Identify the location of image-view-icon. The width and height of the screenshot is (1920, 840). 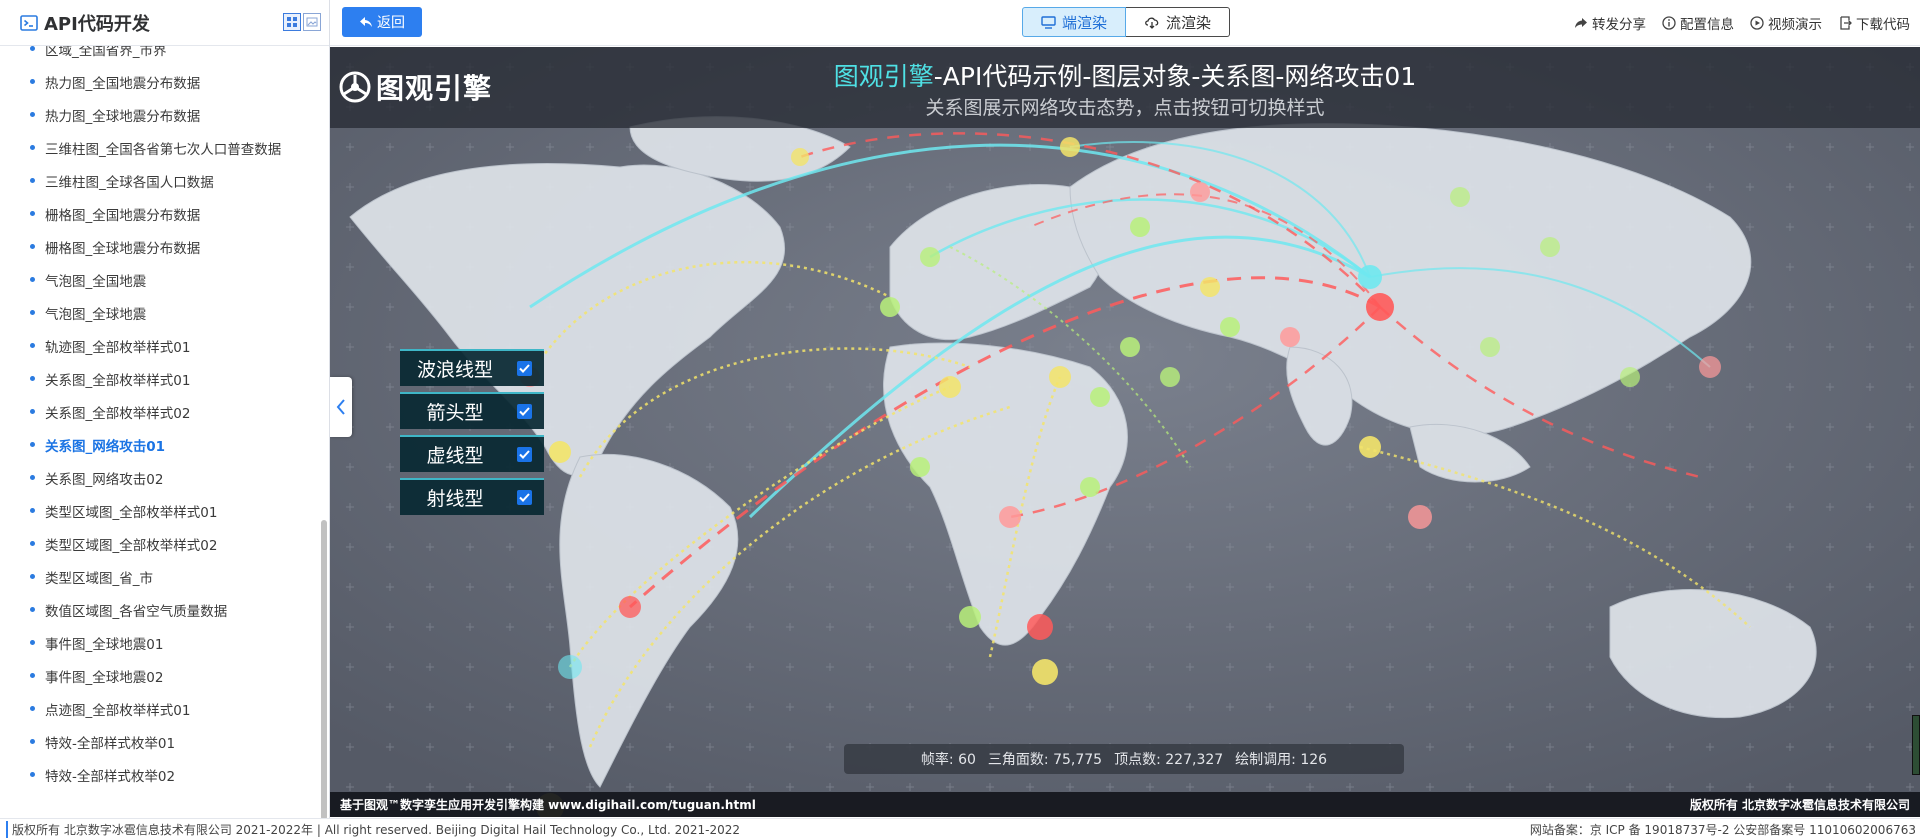
(312, 22).